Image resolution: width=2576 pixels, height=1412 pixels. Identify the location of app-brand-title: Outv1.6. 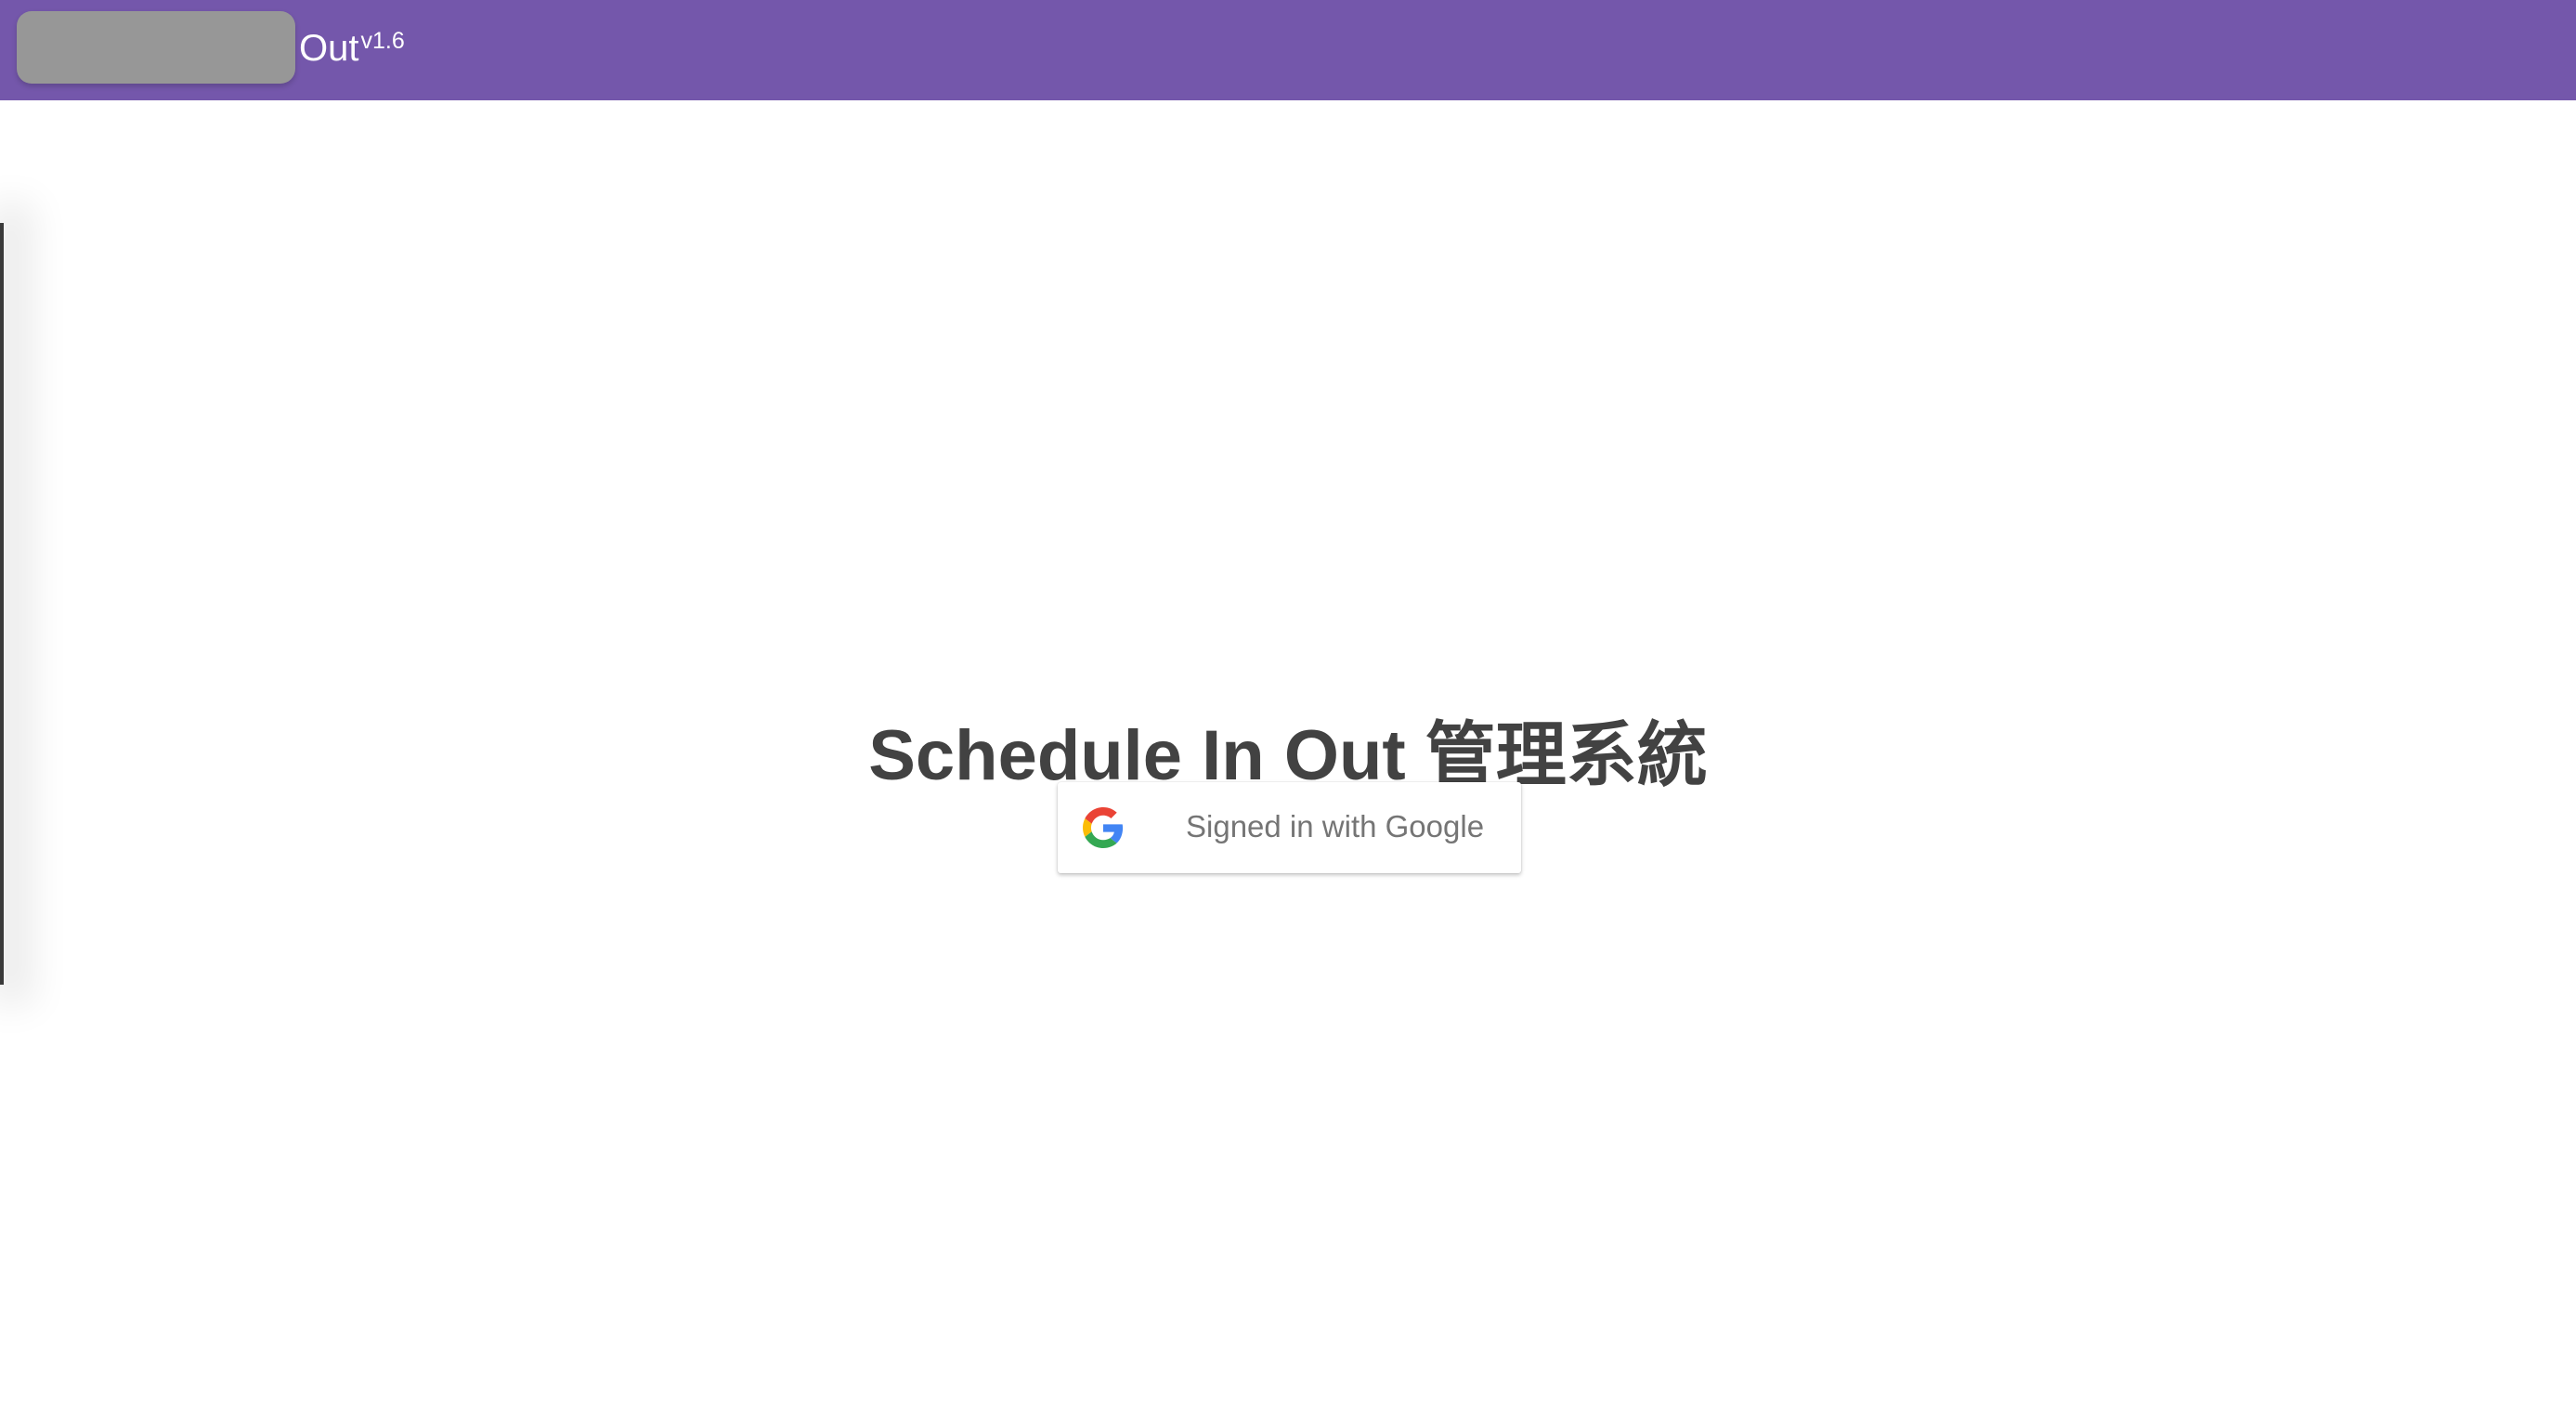
(352, 48).